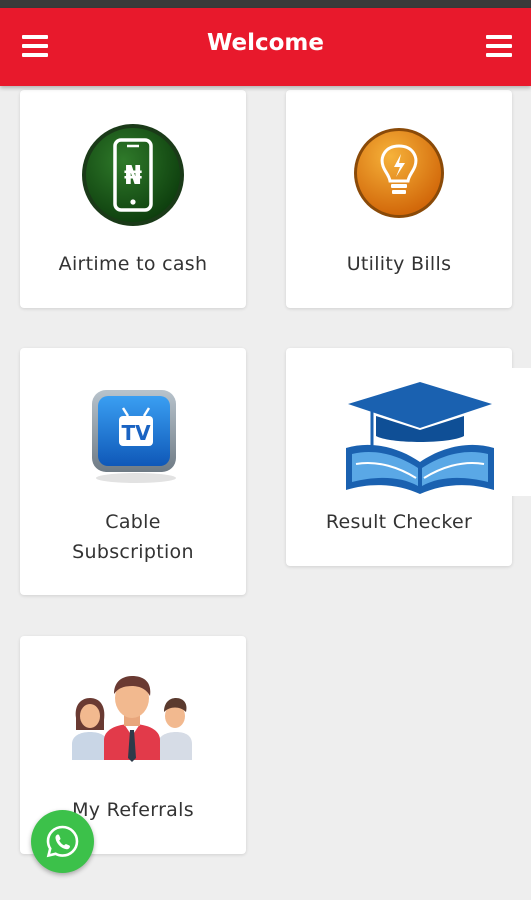 This screenshot has width=531, height=900. I want to click on card-label-line1: Cable, so click(133, 522).